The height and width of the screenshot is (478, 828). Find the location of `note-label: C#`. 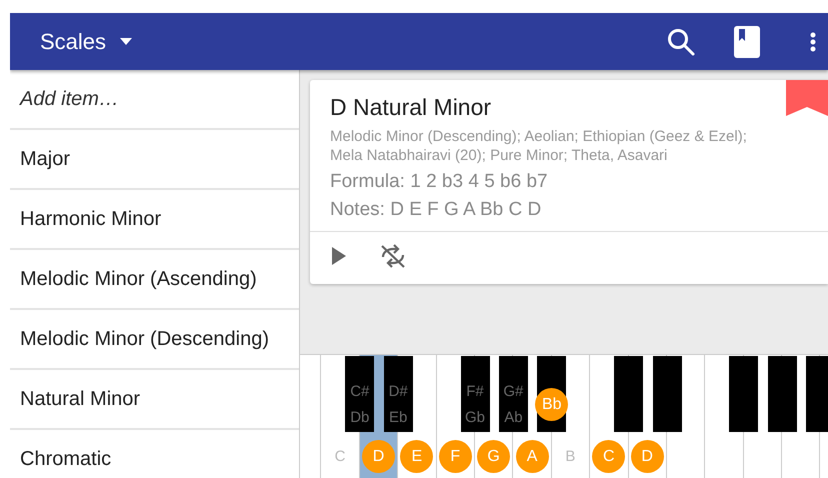

note-label: C# is located at coordinates (359, 391).